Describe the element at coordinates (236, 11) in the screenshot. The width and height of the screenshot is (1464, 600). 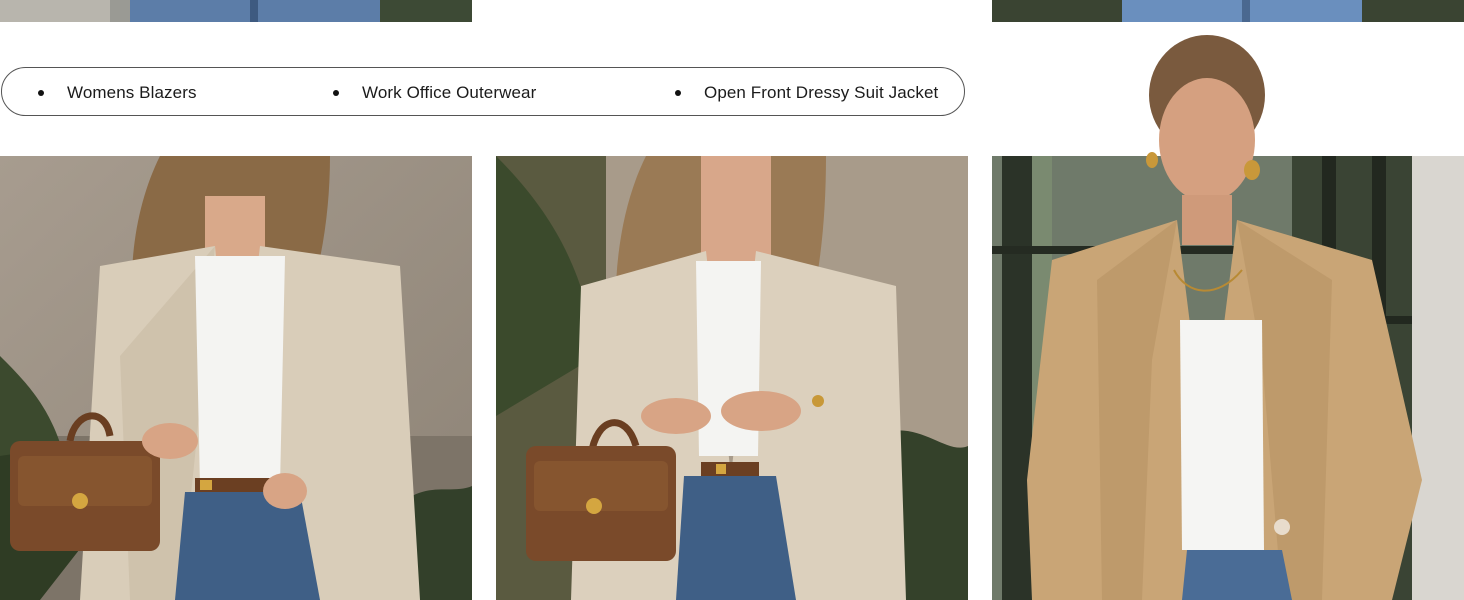
I see `photo-top-left-crop` at that location.